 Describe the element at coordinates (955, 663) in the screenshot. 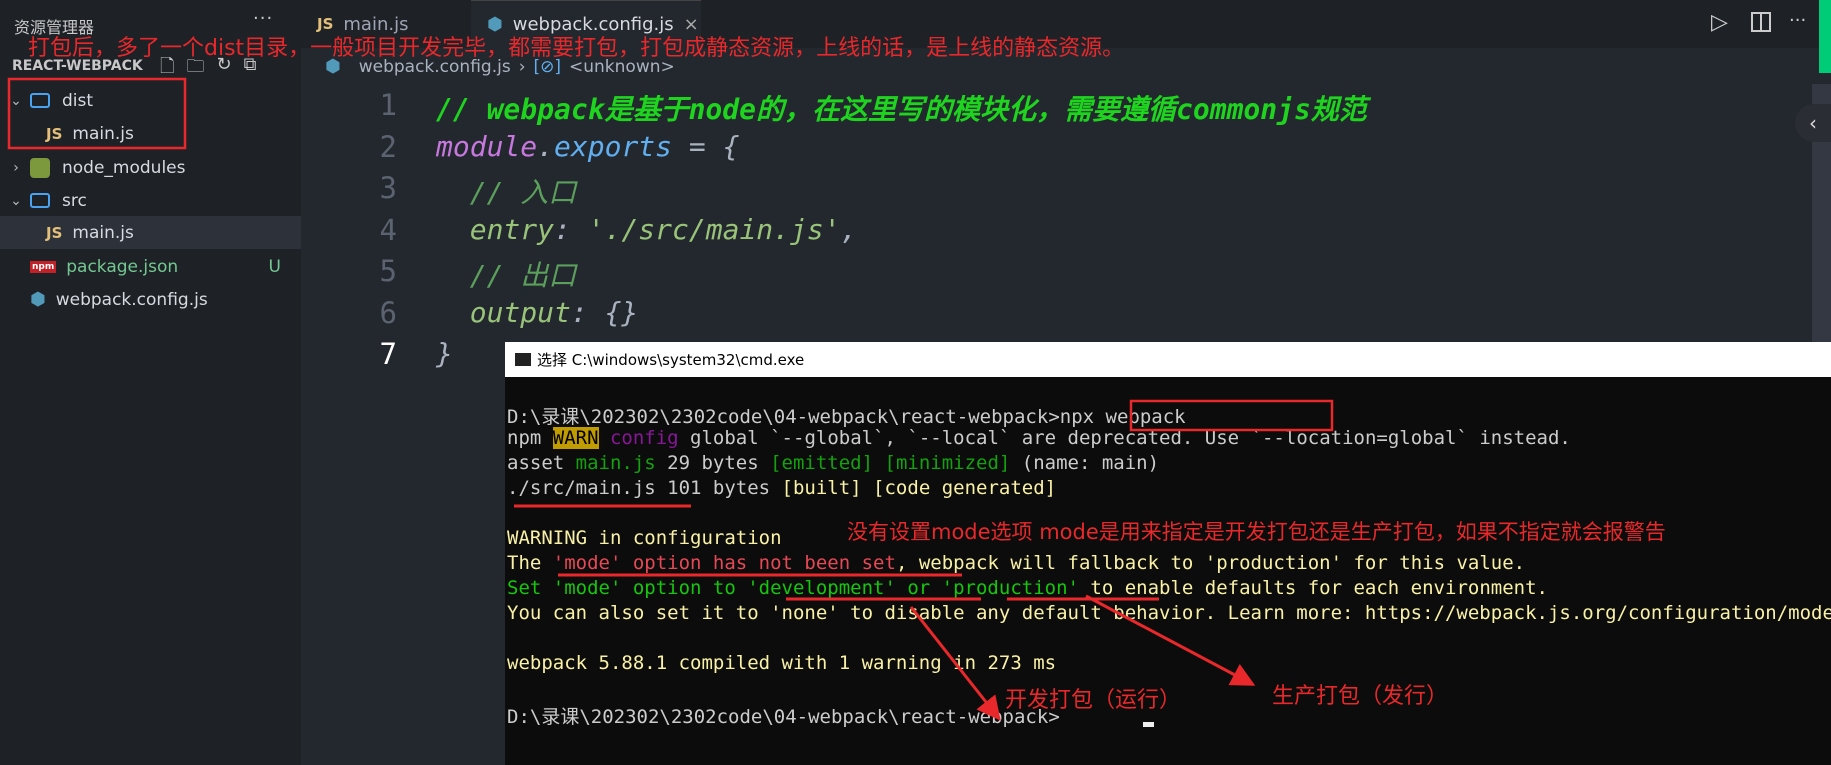

I see `dev-arrow` at that location.